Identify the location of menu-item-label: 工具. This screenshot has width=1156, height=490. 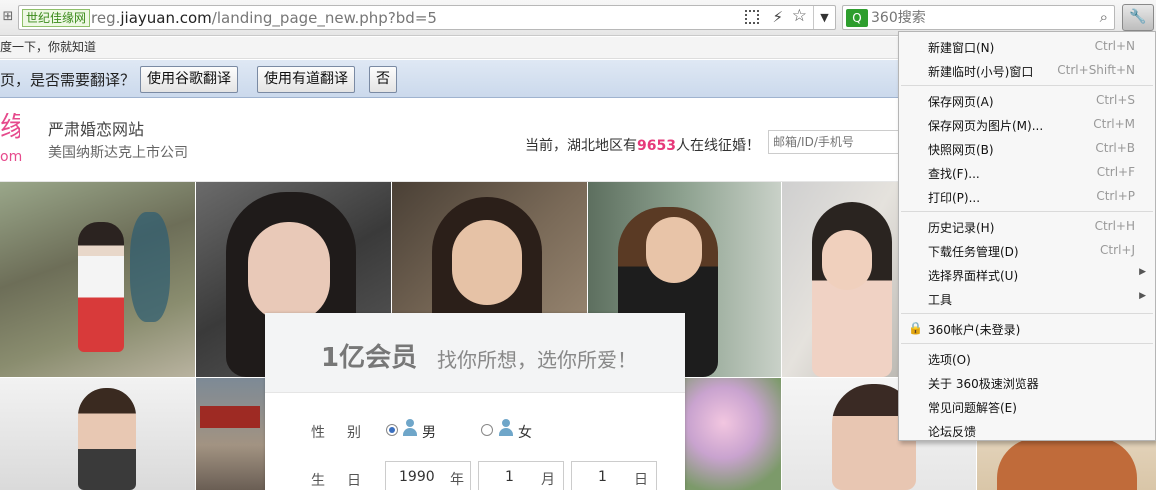
(940, 300).